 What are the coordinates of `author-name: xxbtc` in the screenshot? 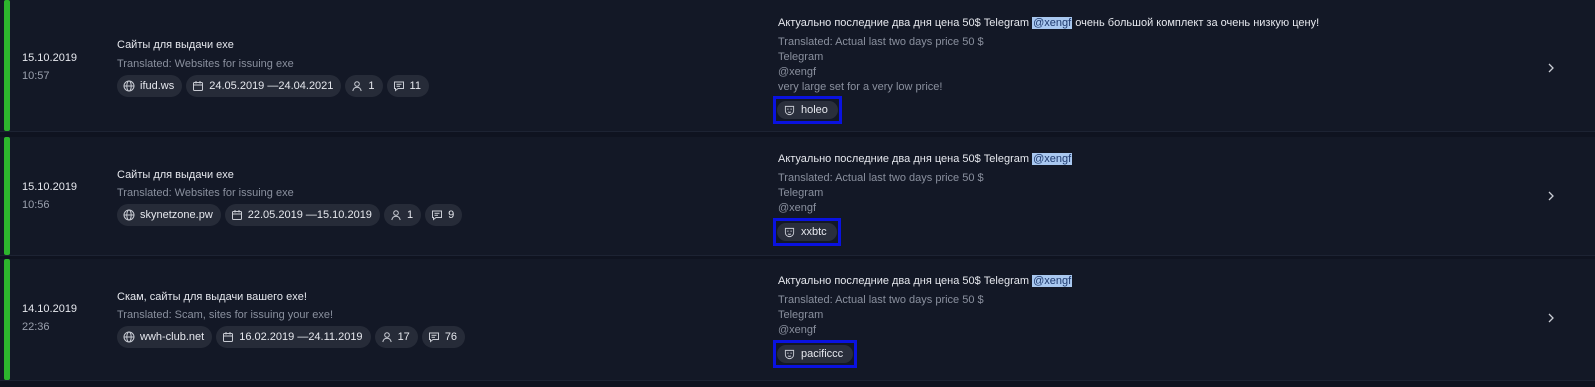 It's located at (814, 232).